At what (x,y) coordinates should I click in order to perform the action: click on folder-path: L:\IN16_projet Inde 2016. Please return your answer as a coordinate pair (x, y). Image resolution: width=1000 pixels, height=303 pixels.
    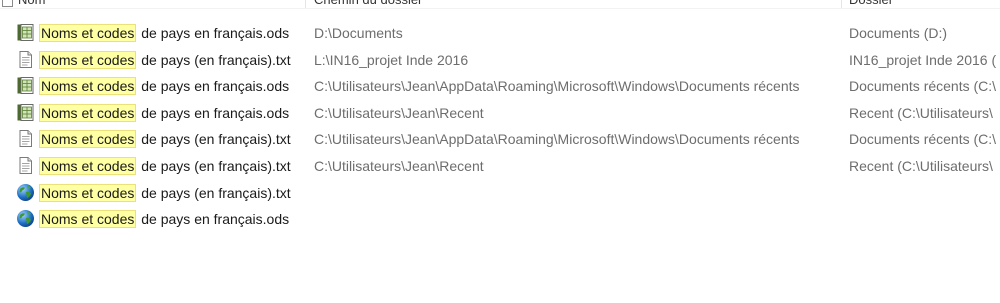
    Looking at the image, I should click on (391, 59).